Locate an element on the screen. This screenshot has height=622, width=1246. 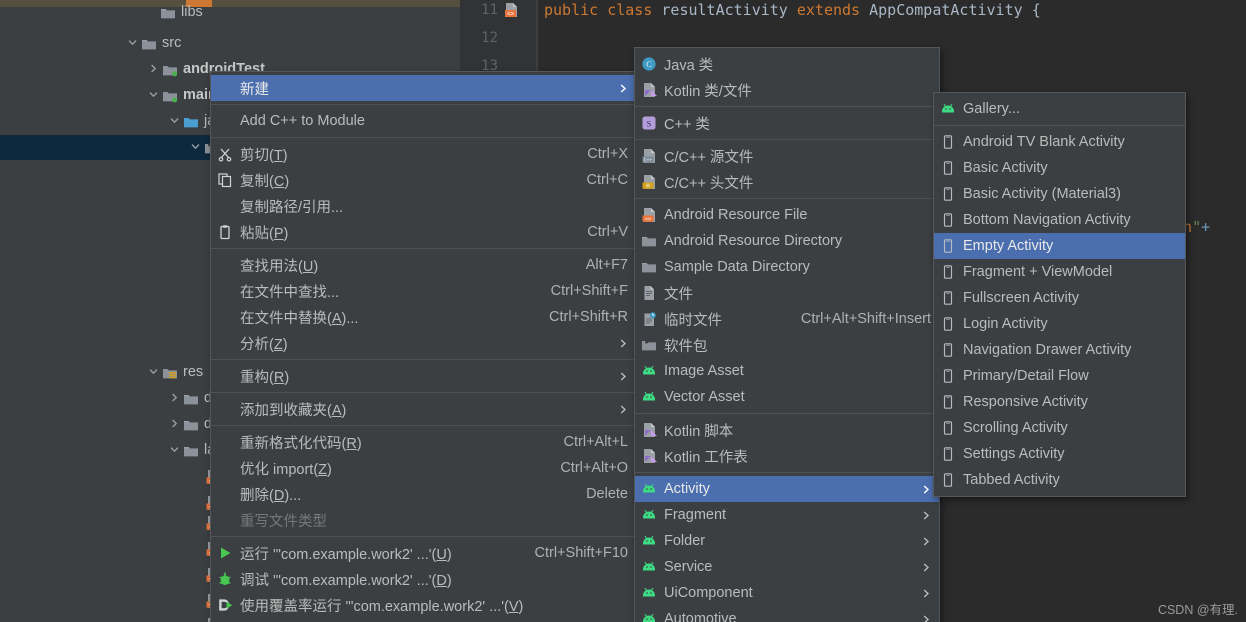
menu-item-label: 优化 import(Z) is located at coordinates (286, 469).